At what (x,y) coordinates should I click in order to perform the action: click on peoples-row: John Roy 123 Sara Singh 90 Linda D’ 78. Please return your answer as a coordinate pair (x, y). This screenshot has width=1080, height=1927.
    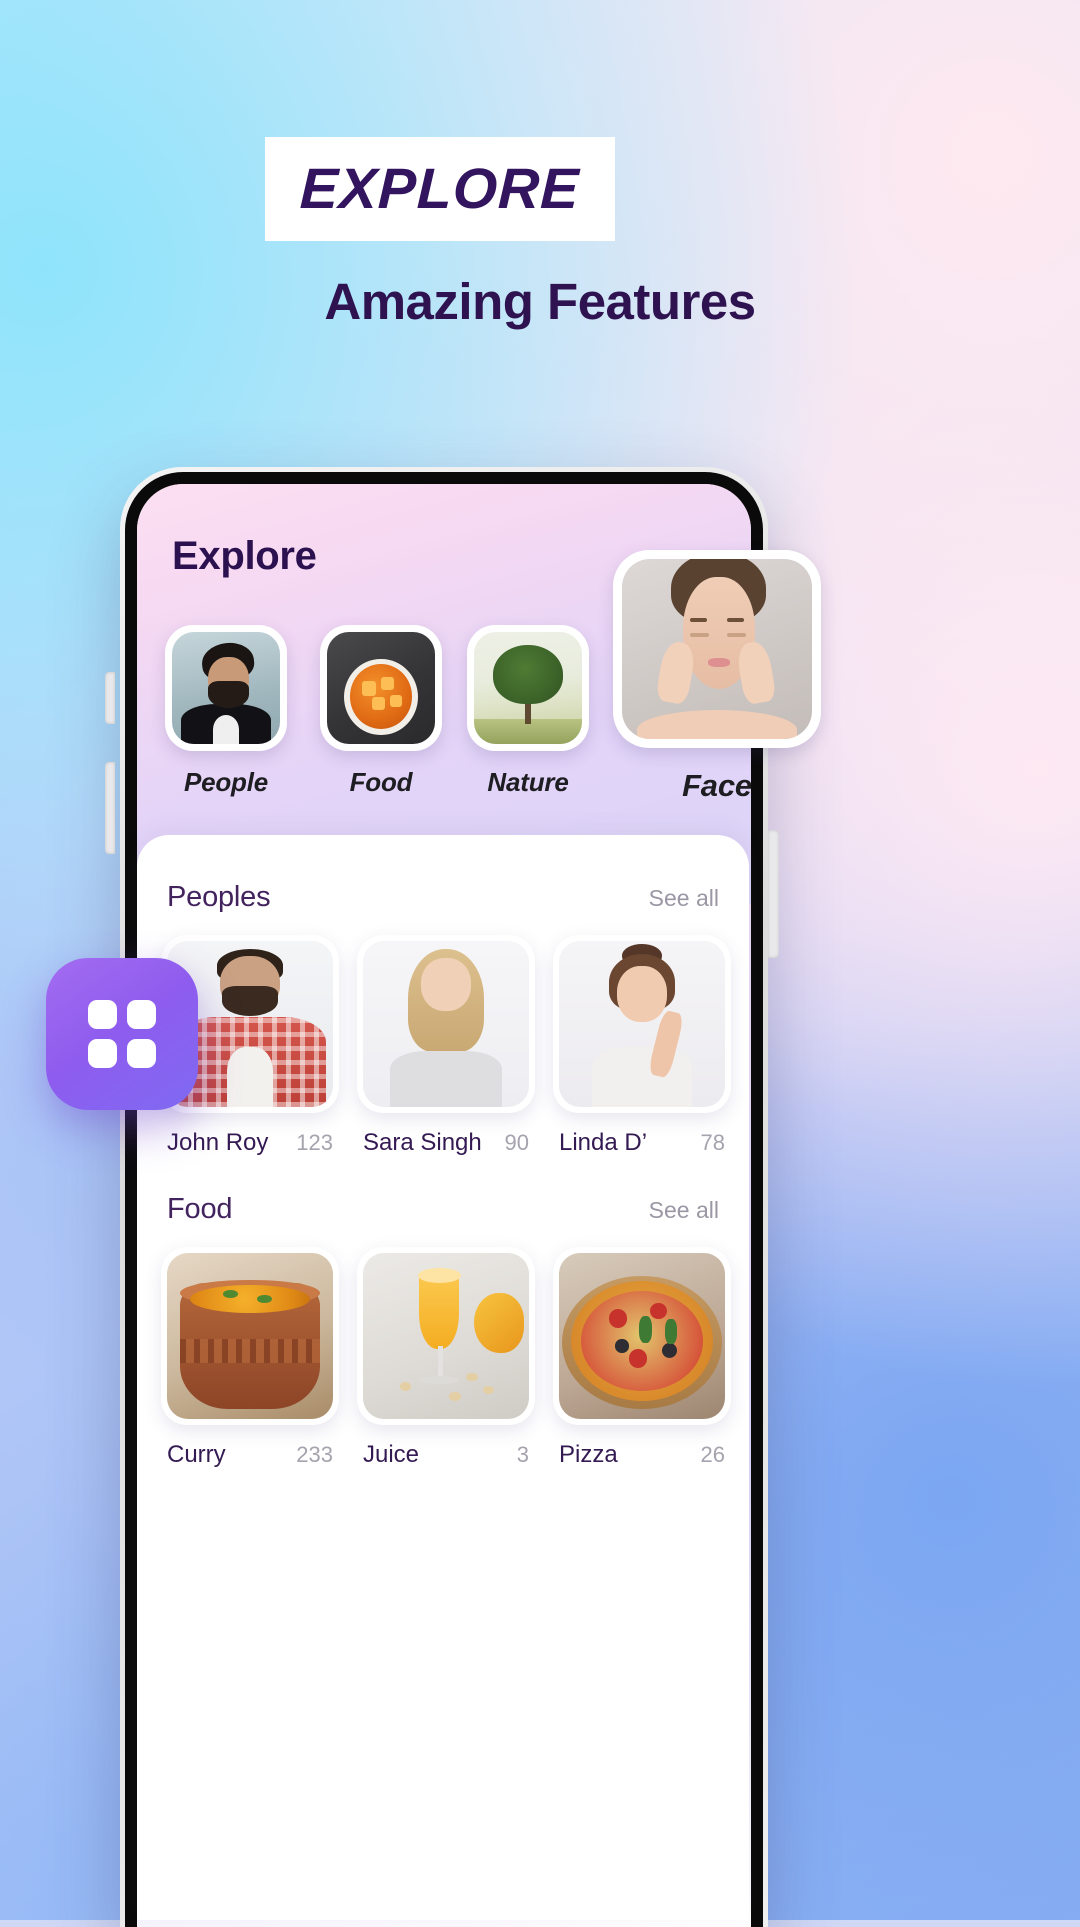
    Looking at the image, I should click on (450, 1046).